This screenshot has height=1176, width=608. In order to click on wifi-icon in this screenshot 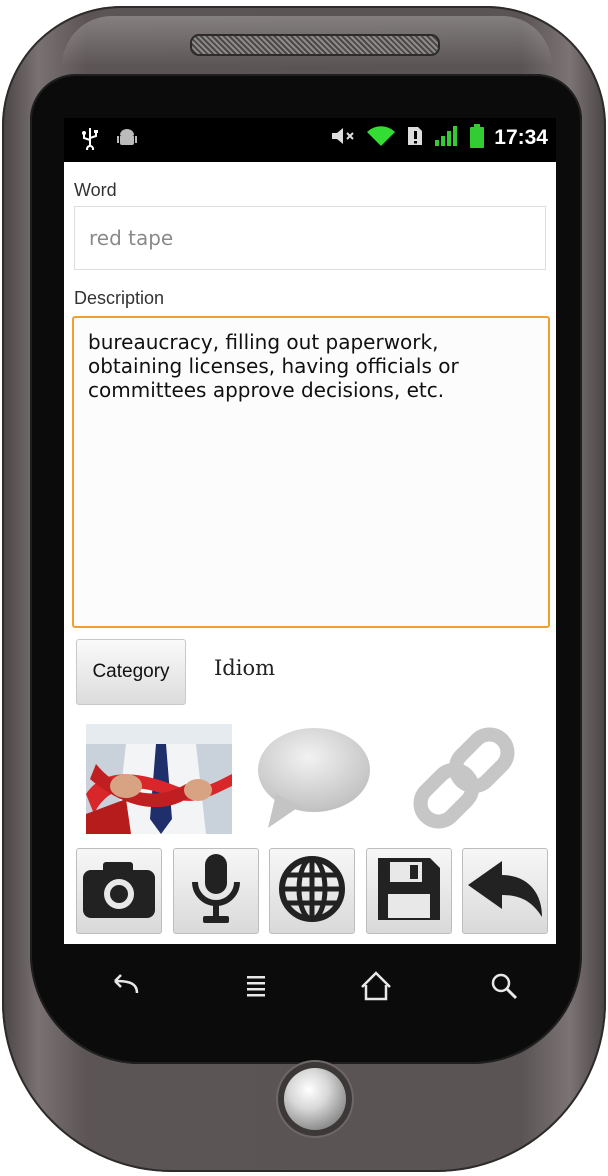, I will do `click(381, 138)`.